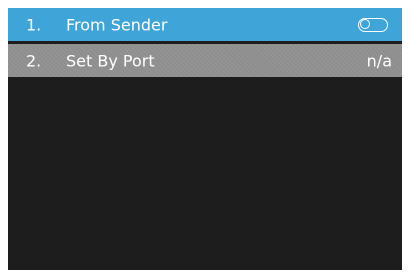 Image resolution: width=409 pixels, height=277 pixels. Describe the element at coordinates (34, 60) in the screenshot. I see `menu-item-number: 2.` at that location.